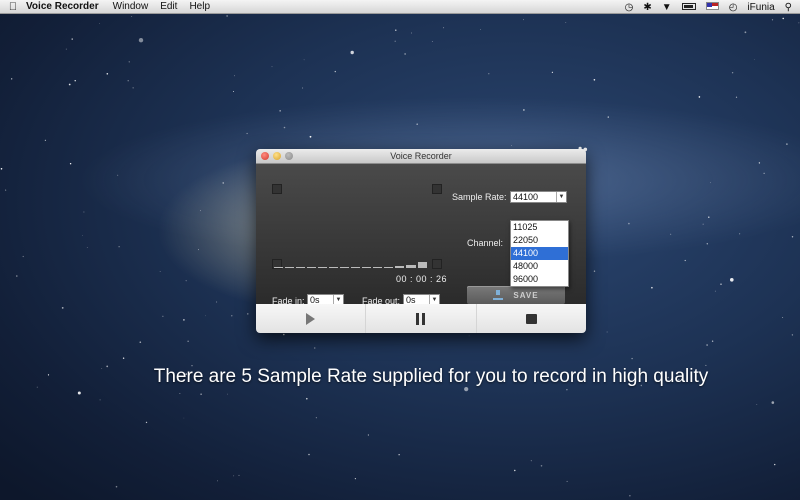 Image resolution: width=800 pixels, height=500 pixels. What do you see at coordinates (629, 7) in the screenshot?
I see `time-machine-icon: ◷` at bounding box center [629, 7].